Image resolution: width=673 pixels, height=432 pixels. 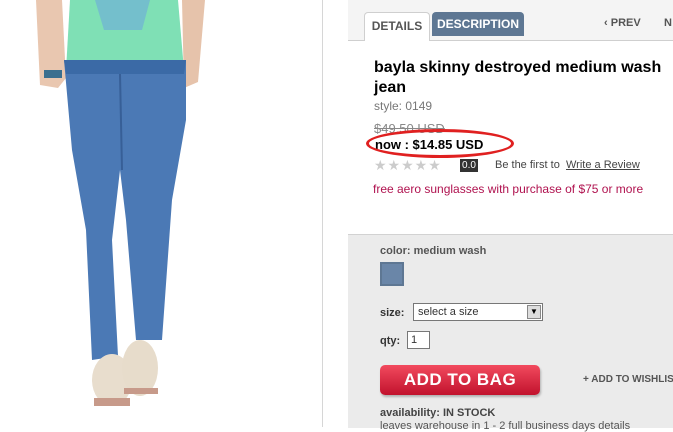 What do you see at coordinates (460, 380) in the screenshot?
I see `add-to-bag-button: ADD TO BAG` at bounding box center [460, 380].